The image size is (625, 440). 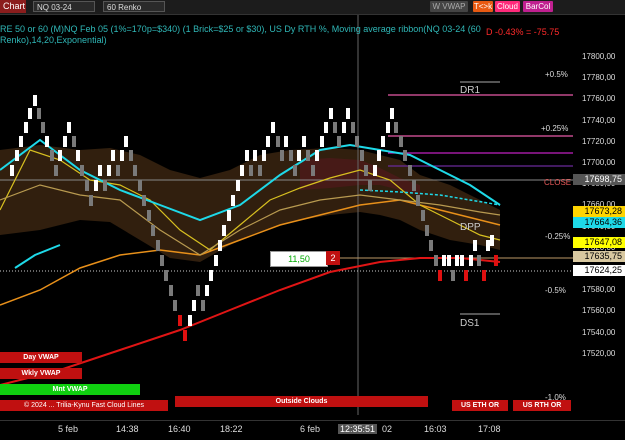 I want to click on tk-button: T<>k, so click(x=483, y=6).